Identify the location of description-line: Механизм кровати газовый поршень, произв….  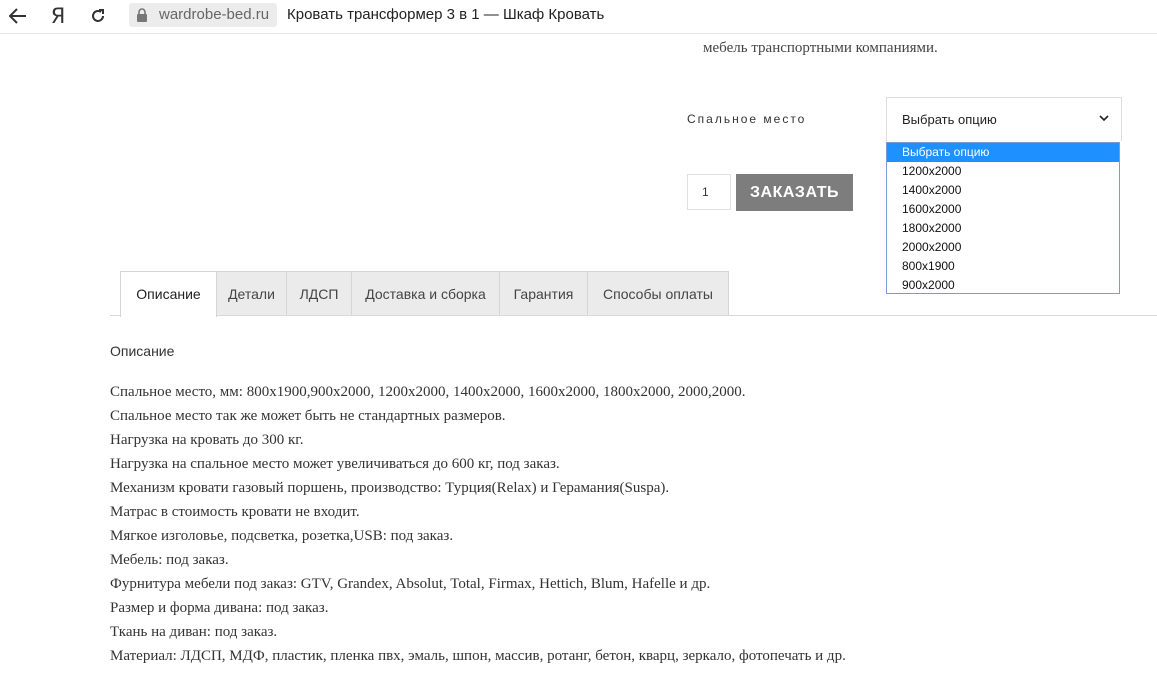
(390, 488).